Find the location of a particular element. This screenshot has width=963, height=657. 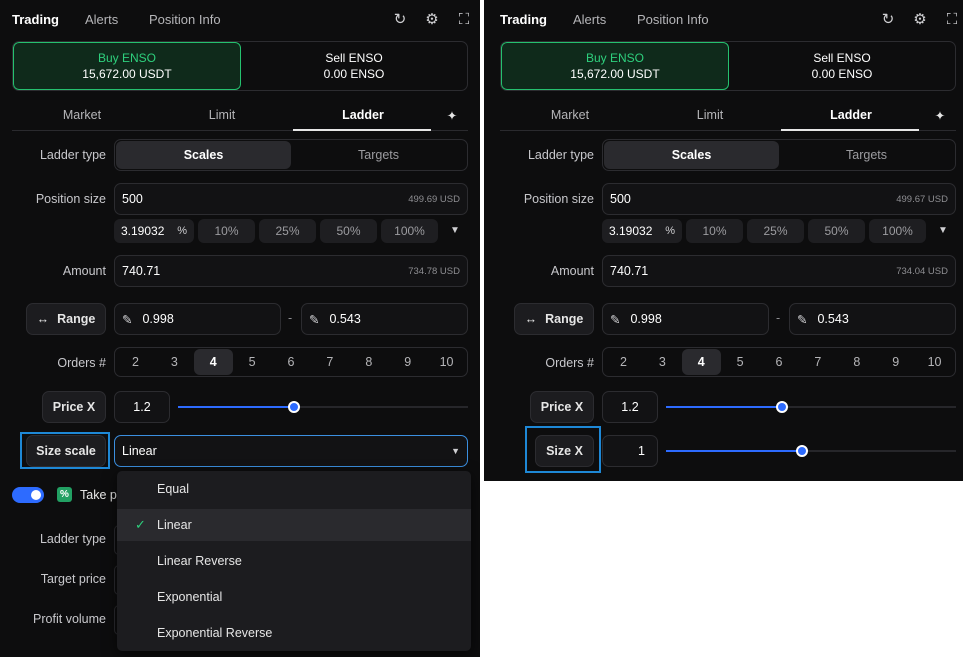

position-size-input: 500 499.67 USD is located at coordinates (779, 199).